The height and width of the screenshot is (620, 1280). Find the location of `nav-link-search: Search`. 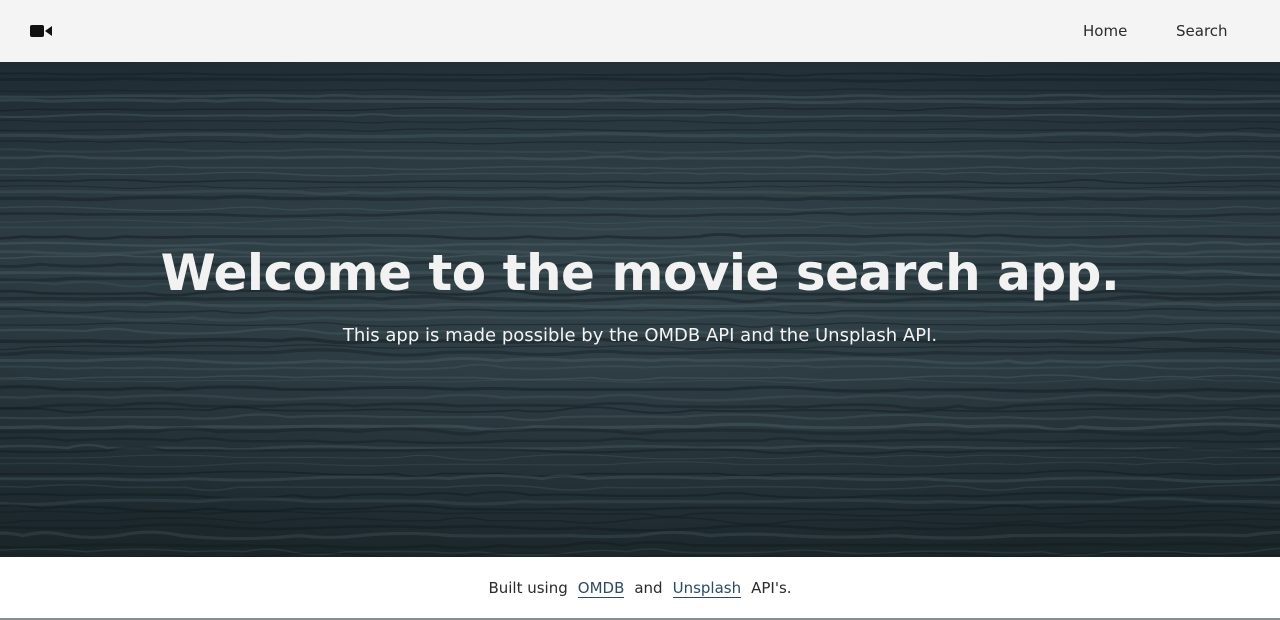

nav-link-search: Search is located at coordinates (1202, 31).